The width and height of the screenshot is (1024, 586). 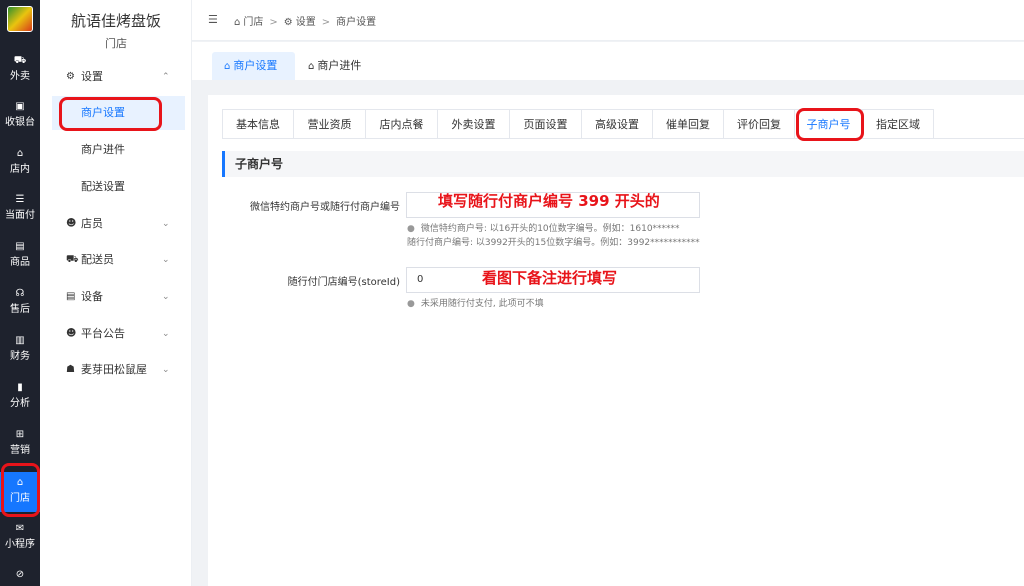 What do you see at coordinates (116, 370) in the screenshot?
I see `menu-group-maiyatian: ☗ 麦芽田松鼠屋 ⌄` at bounding box center [116, 370].